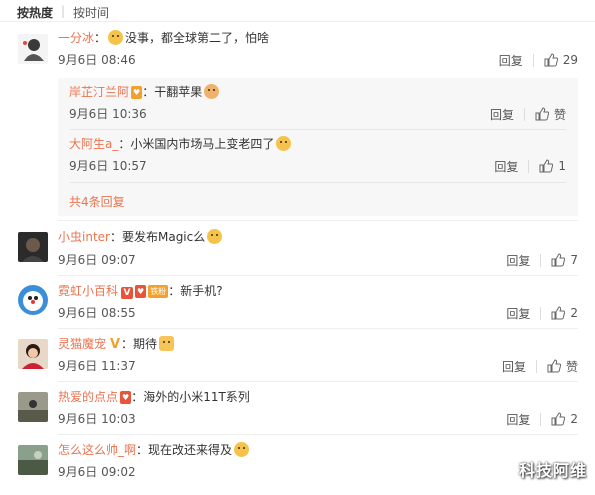 The image size is (595, 495). What do you see at coordinates (178, 92) in the screenshot?
I see `reply-text: 干翻苹果` at bounding box center [178, 92].